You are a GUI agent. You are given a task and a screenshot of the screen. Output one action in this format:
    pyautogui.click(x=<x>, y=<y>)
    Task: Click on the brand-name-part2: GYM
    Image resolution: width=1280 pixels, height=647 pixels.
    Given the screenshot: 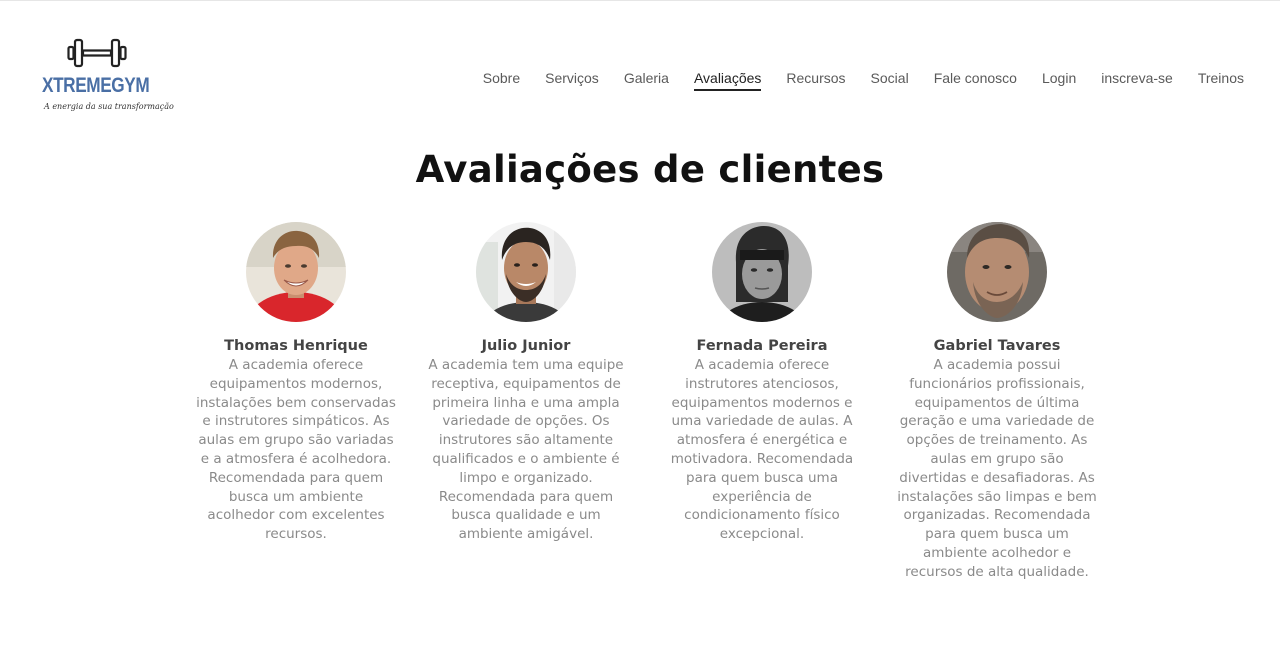 What is the action you would take?
    pyautogui.click(x=130, y=85)
    